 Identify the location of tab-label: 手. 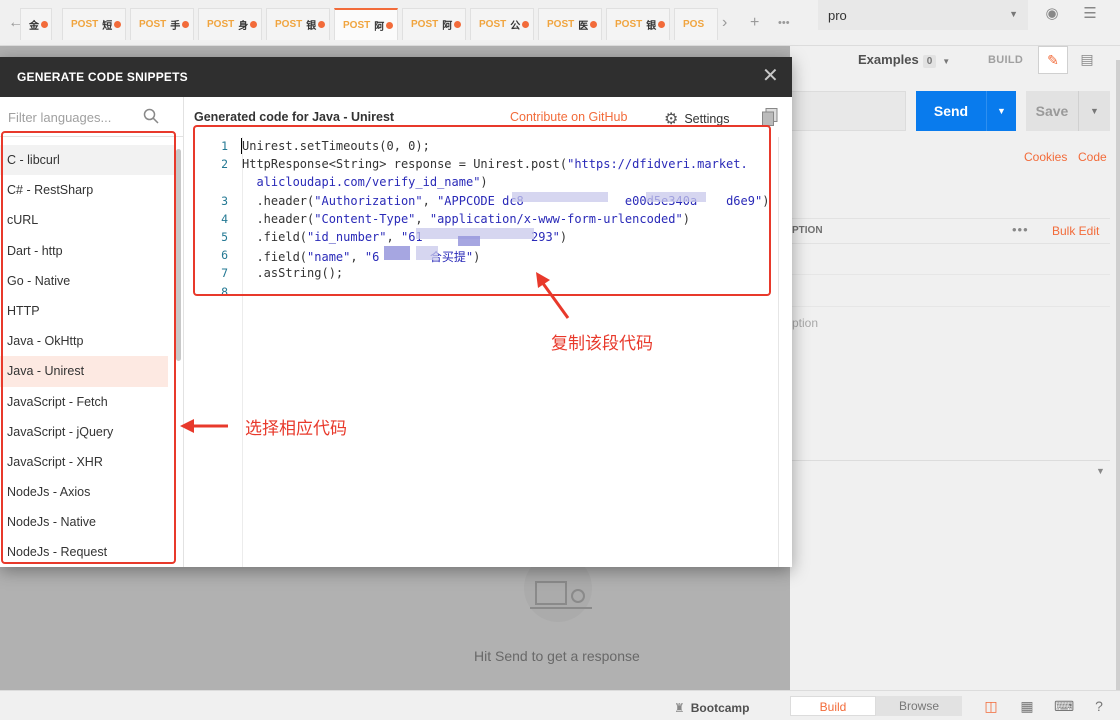
(175, 26).